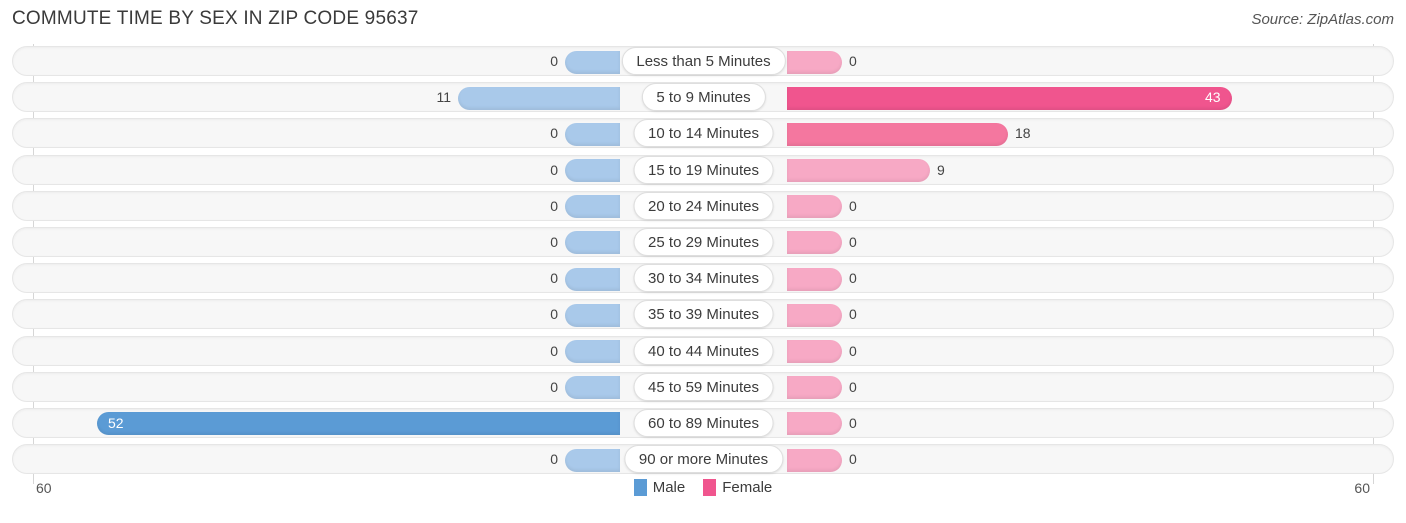 This screenshot has width=1406, height=523. I want to click on legend-label-male: Male, so click(669, 487).